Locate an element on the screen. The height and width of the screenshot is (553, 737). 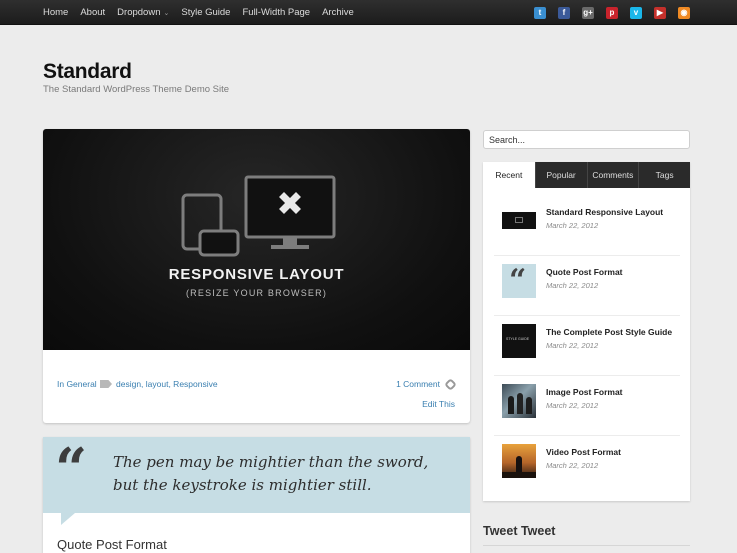
list-item: Image Post Format March 22, 2012 is located at coordinates (587, 406).